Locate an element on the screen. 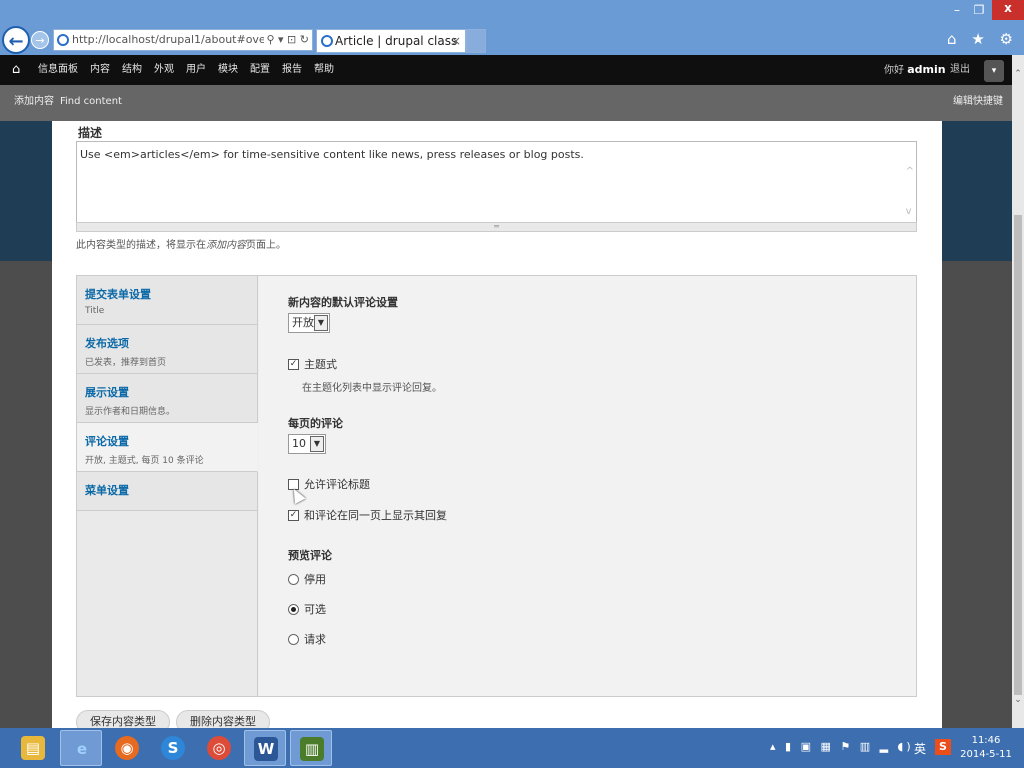 This screenshot has width=1024, height=768. close-window-button: x is located at coordinates (1008, 10).